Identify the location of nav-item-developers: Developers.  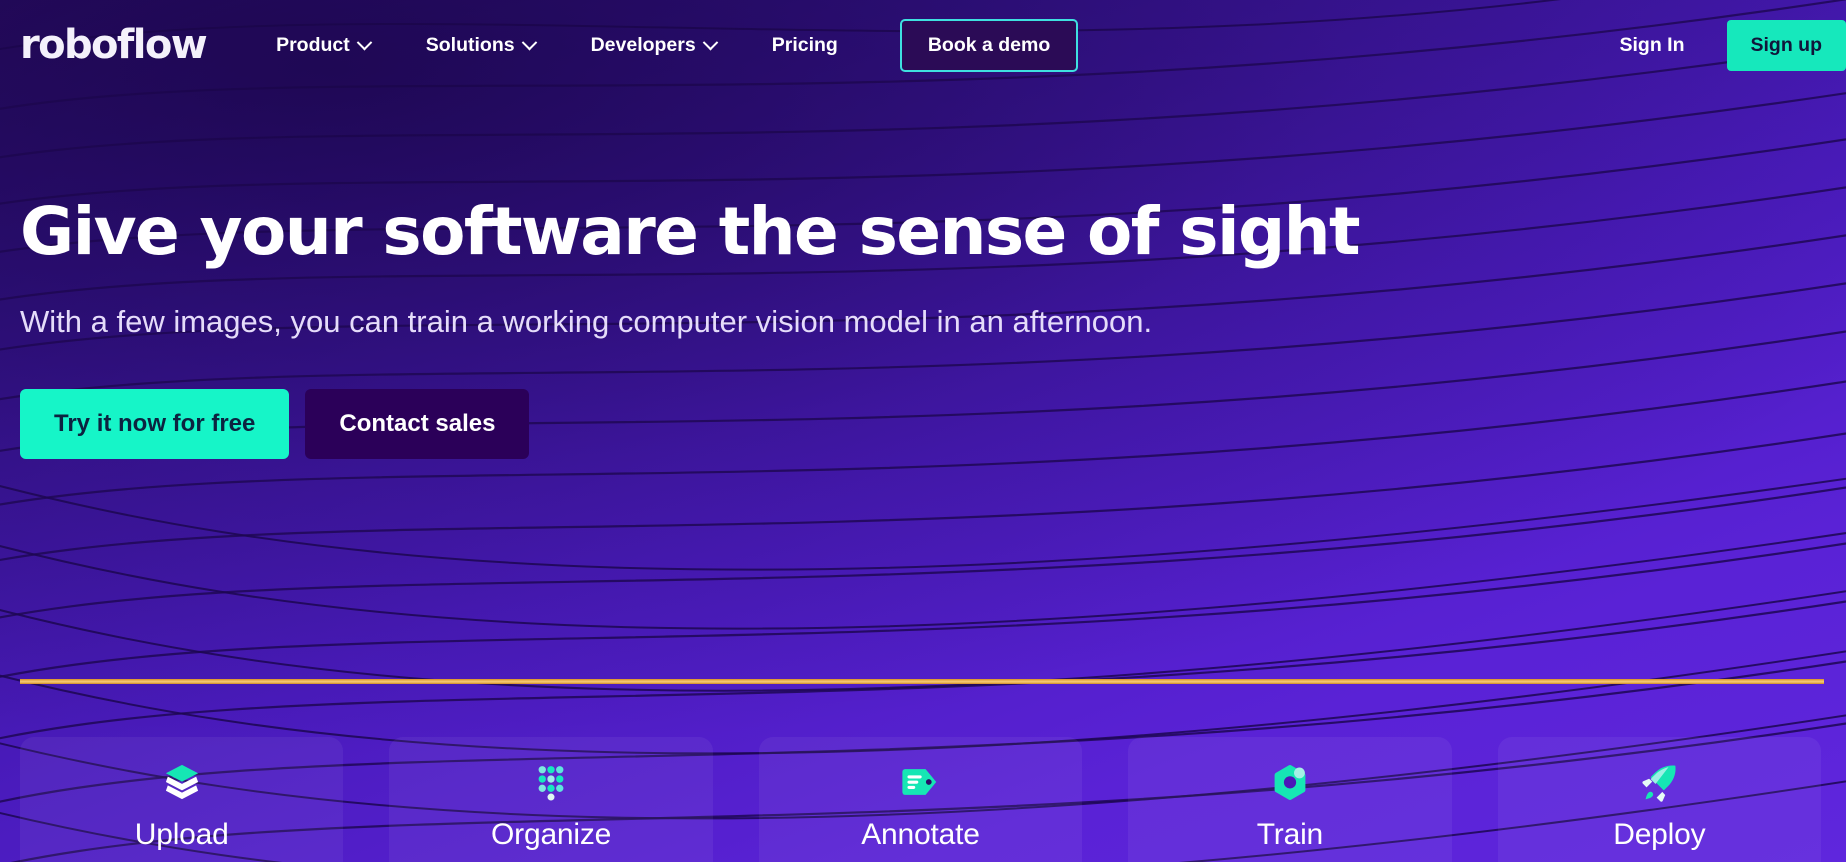
(653, 45).